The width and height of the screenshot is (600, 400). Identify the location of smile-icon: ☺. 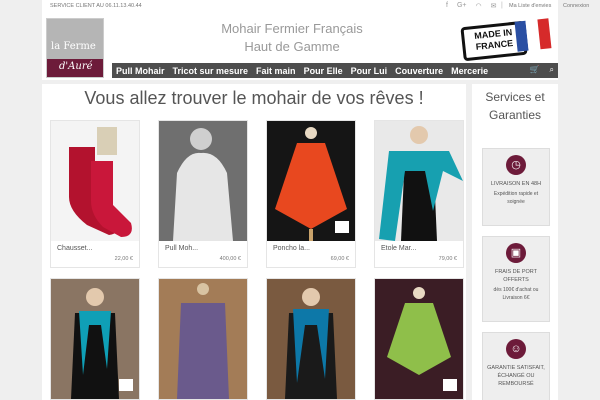
(516, 349).